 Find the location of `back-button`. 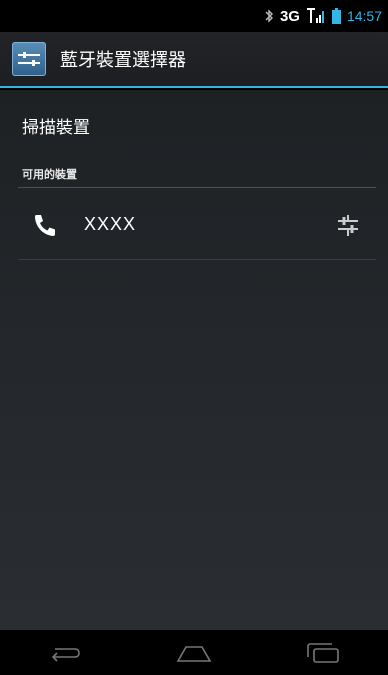

back-button is located at coordinates (65, 653).